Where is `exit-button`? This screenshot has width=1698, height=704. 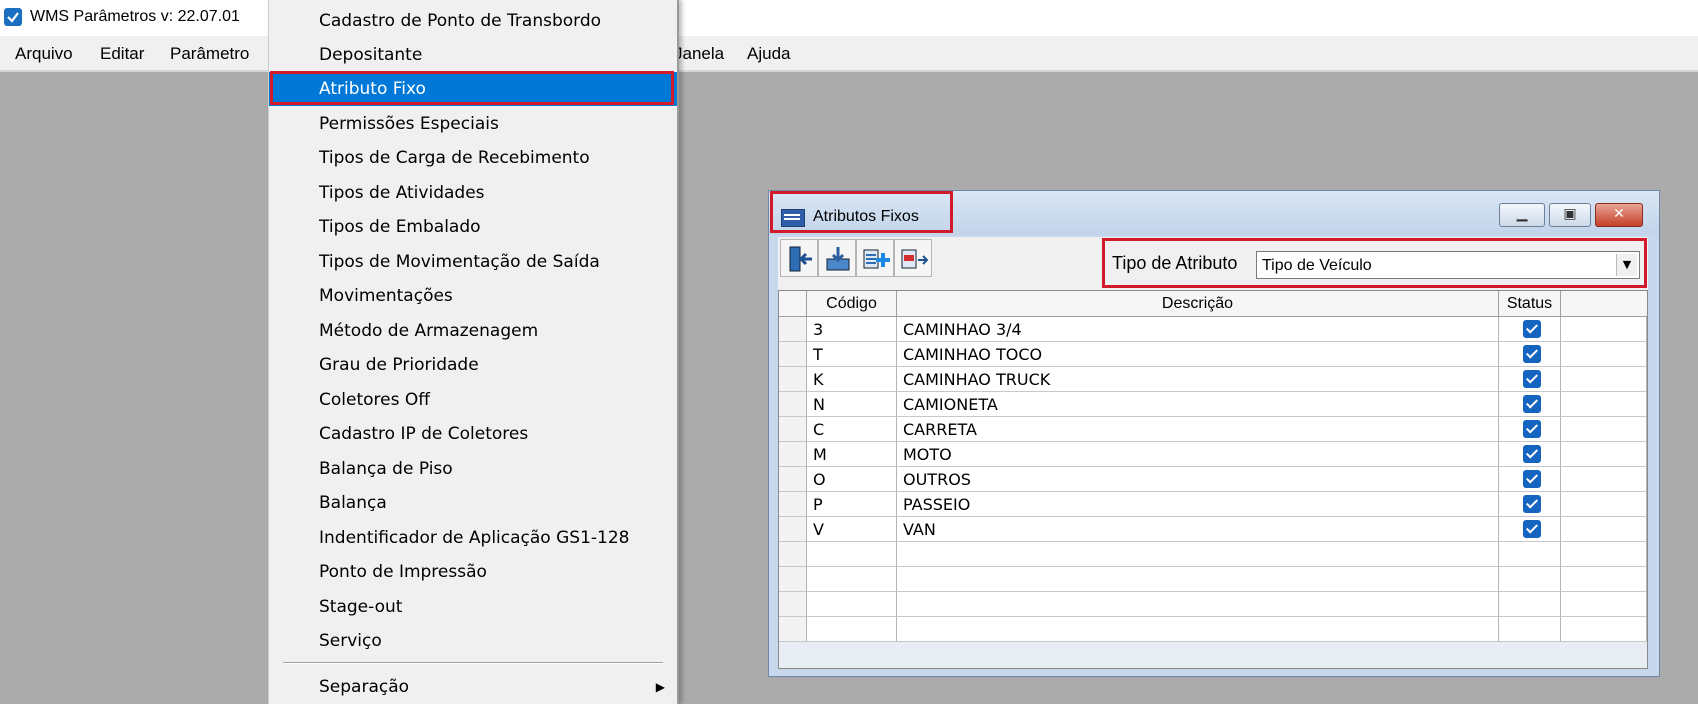
exit-button is located at coordinates (799, 258).